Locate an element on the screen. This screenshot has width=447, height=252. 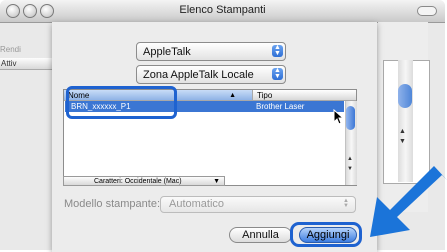
add-button-highlight is located at coordinates (326, 234).